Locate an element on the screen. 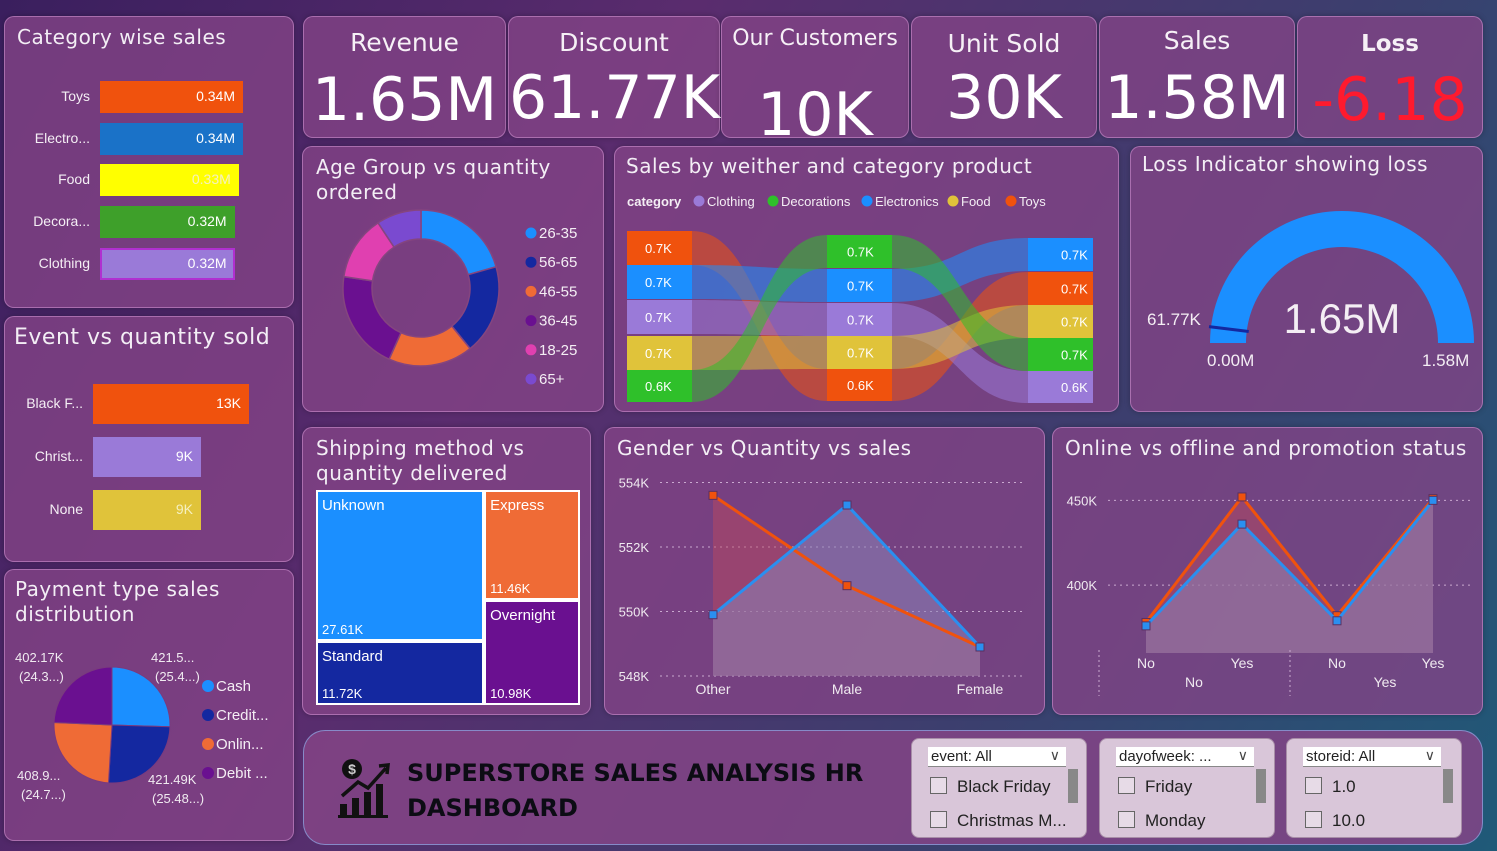 This screenshot has width=1497, height=851. kpi-label: Sales is located at coordinates (1197, 40).